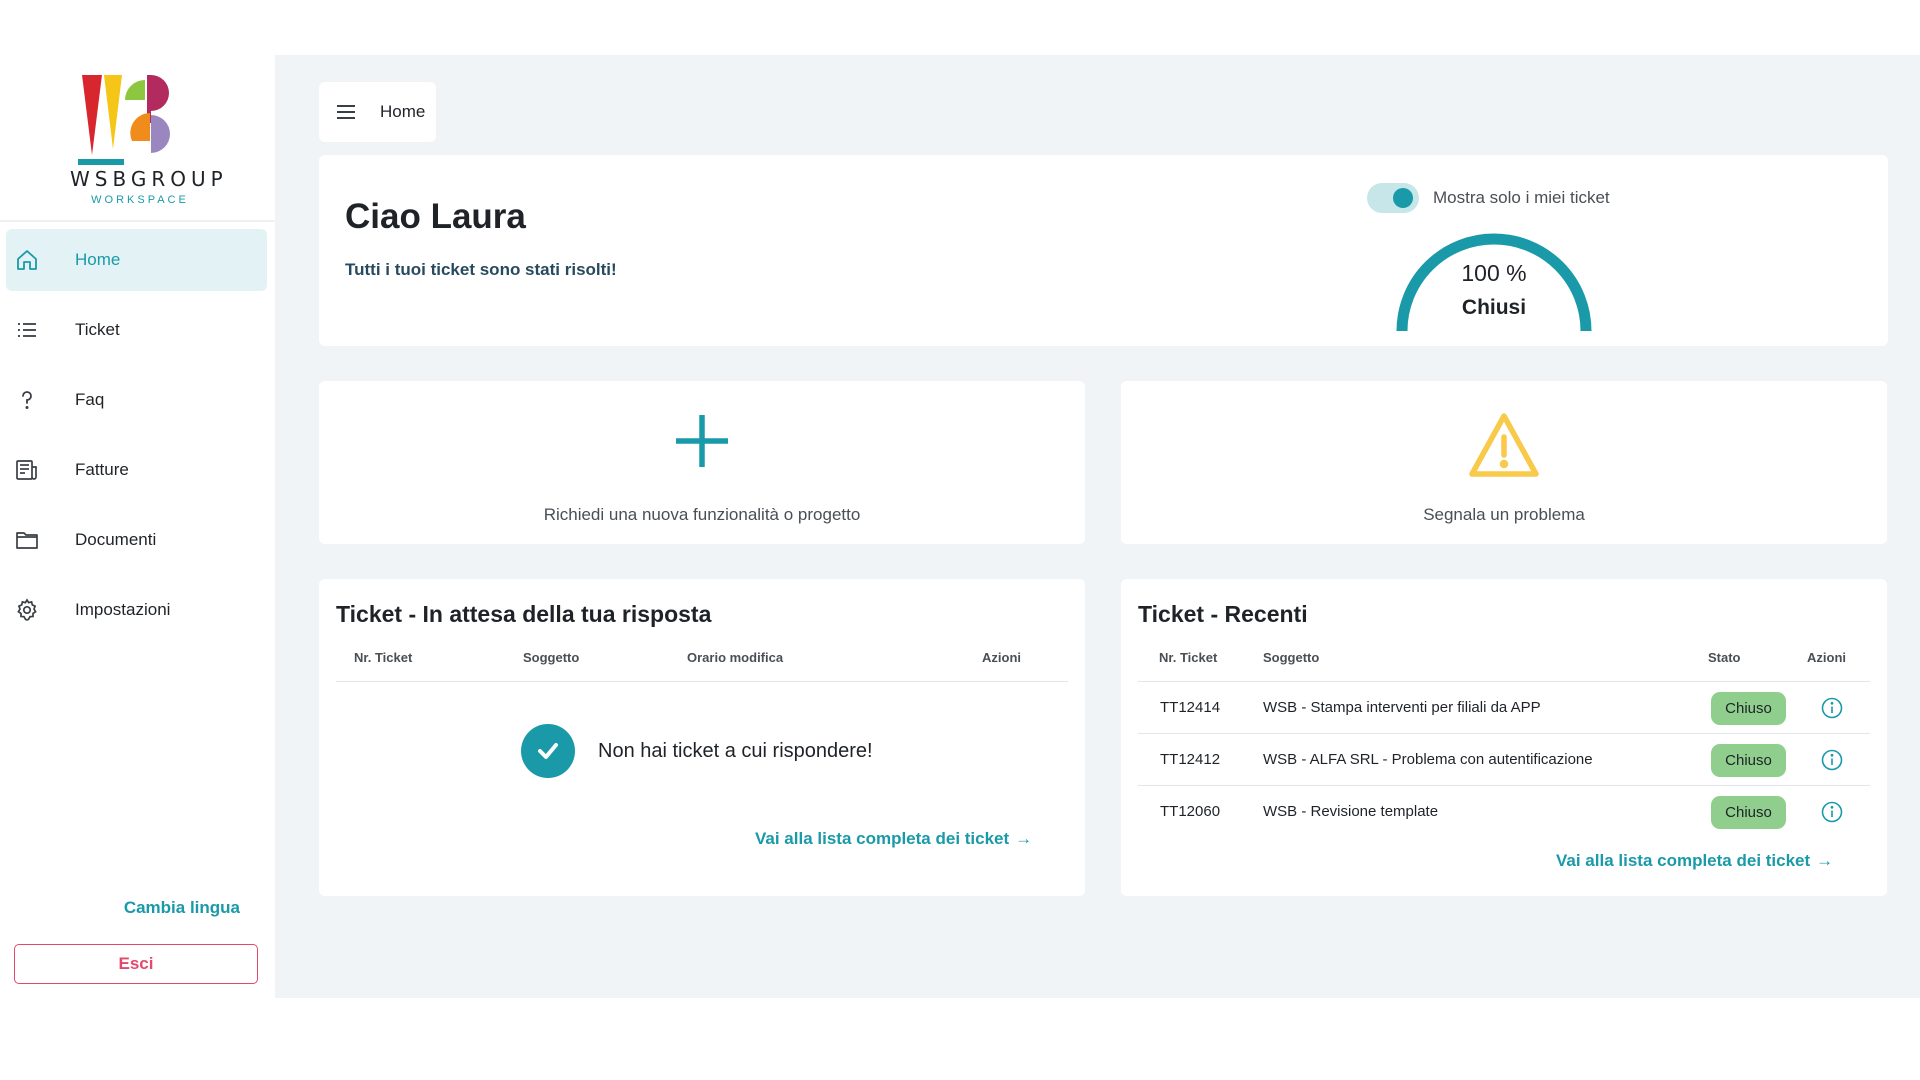 This screenshot has width=1920, height=1080. Describe the element at coordinates (97, 329) in the screenshot. I see `sidebar-item-label: Ticket` at that location.